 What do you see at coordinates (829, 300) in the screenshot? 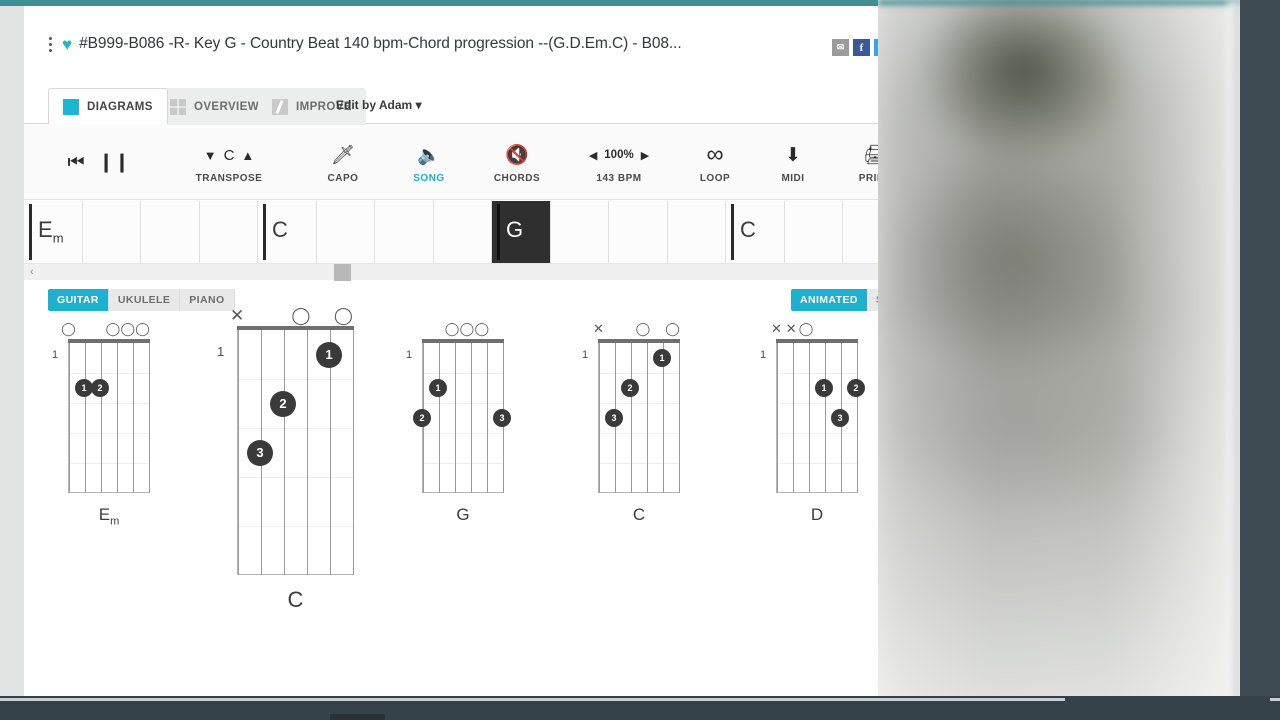
I see `view-animated: ANIMATED` at bounding box center [829, 300].